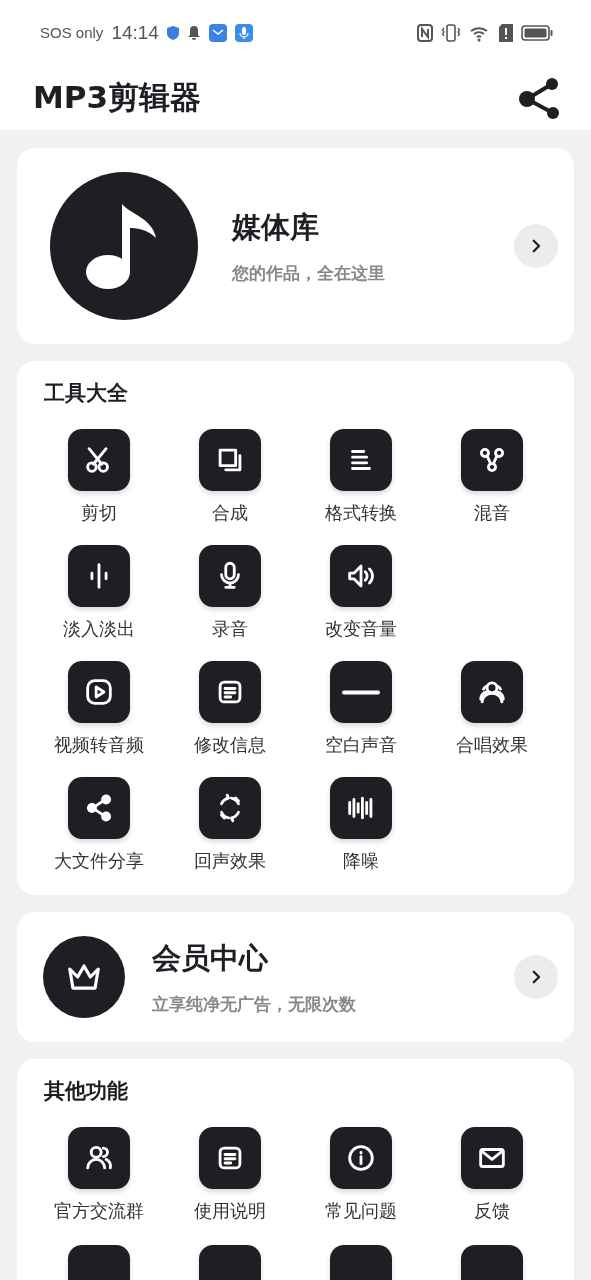 This screenshot has height=1280, width=591. I want to click on sim-alert-icon, so click(506, 32).